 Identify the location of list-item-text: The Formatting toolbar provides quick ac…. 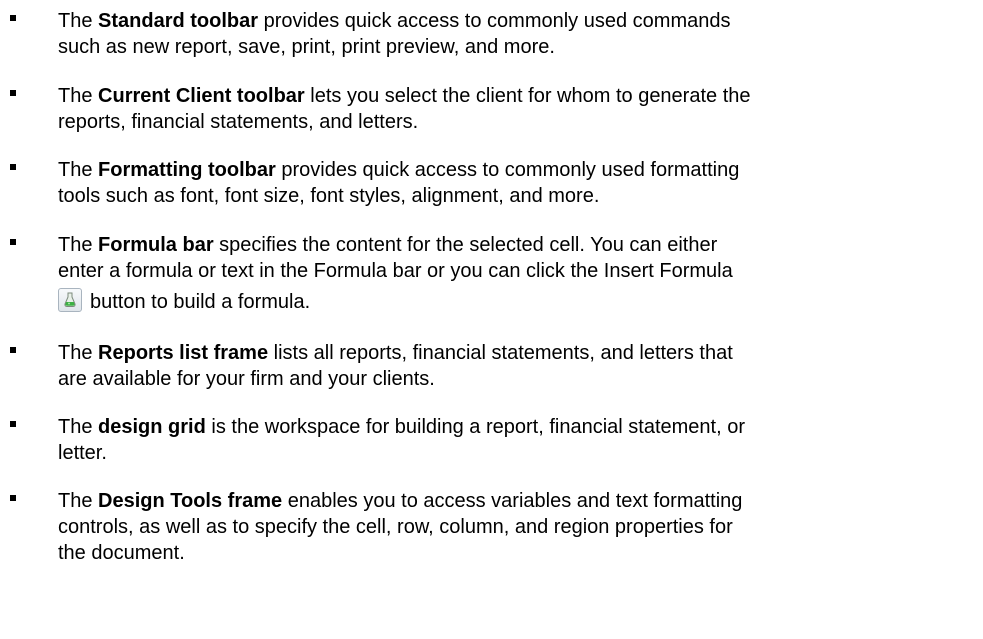
(518, 183).